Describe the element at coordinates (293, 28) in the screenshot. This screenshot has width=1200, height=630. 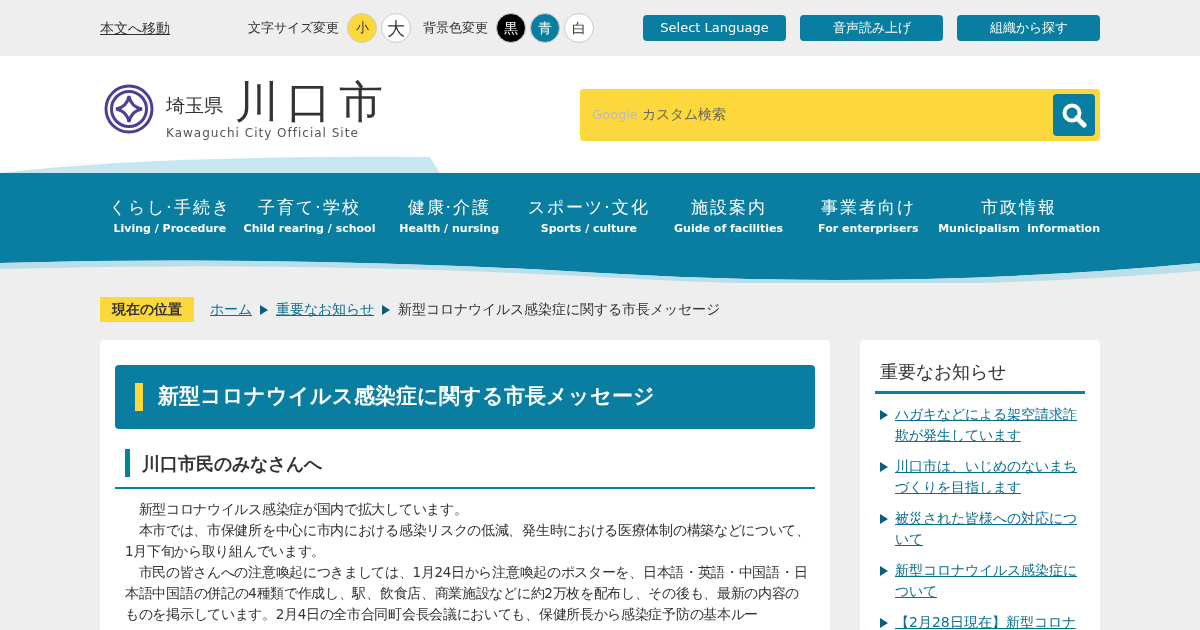
I see `font-size-label: 文字サイズ変更` at that location.